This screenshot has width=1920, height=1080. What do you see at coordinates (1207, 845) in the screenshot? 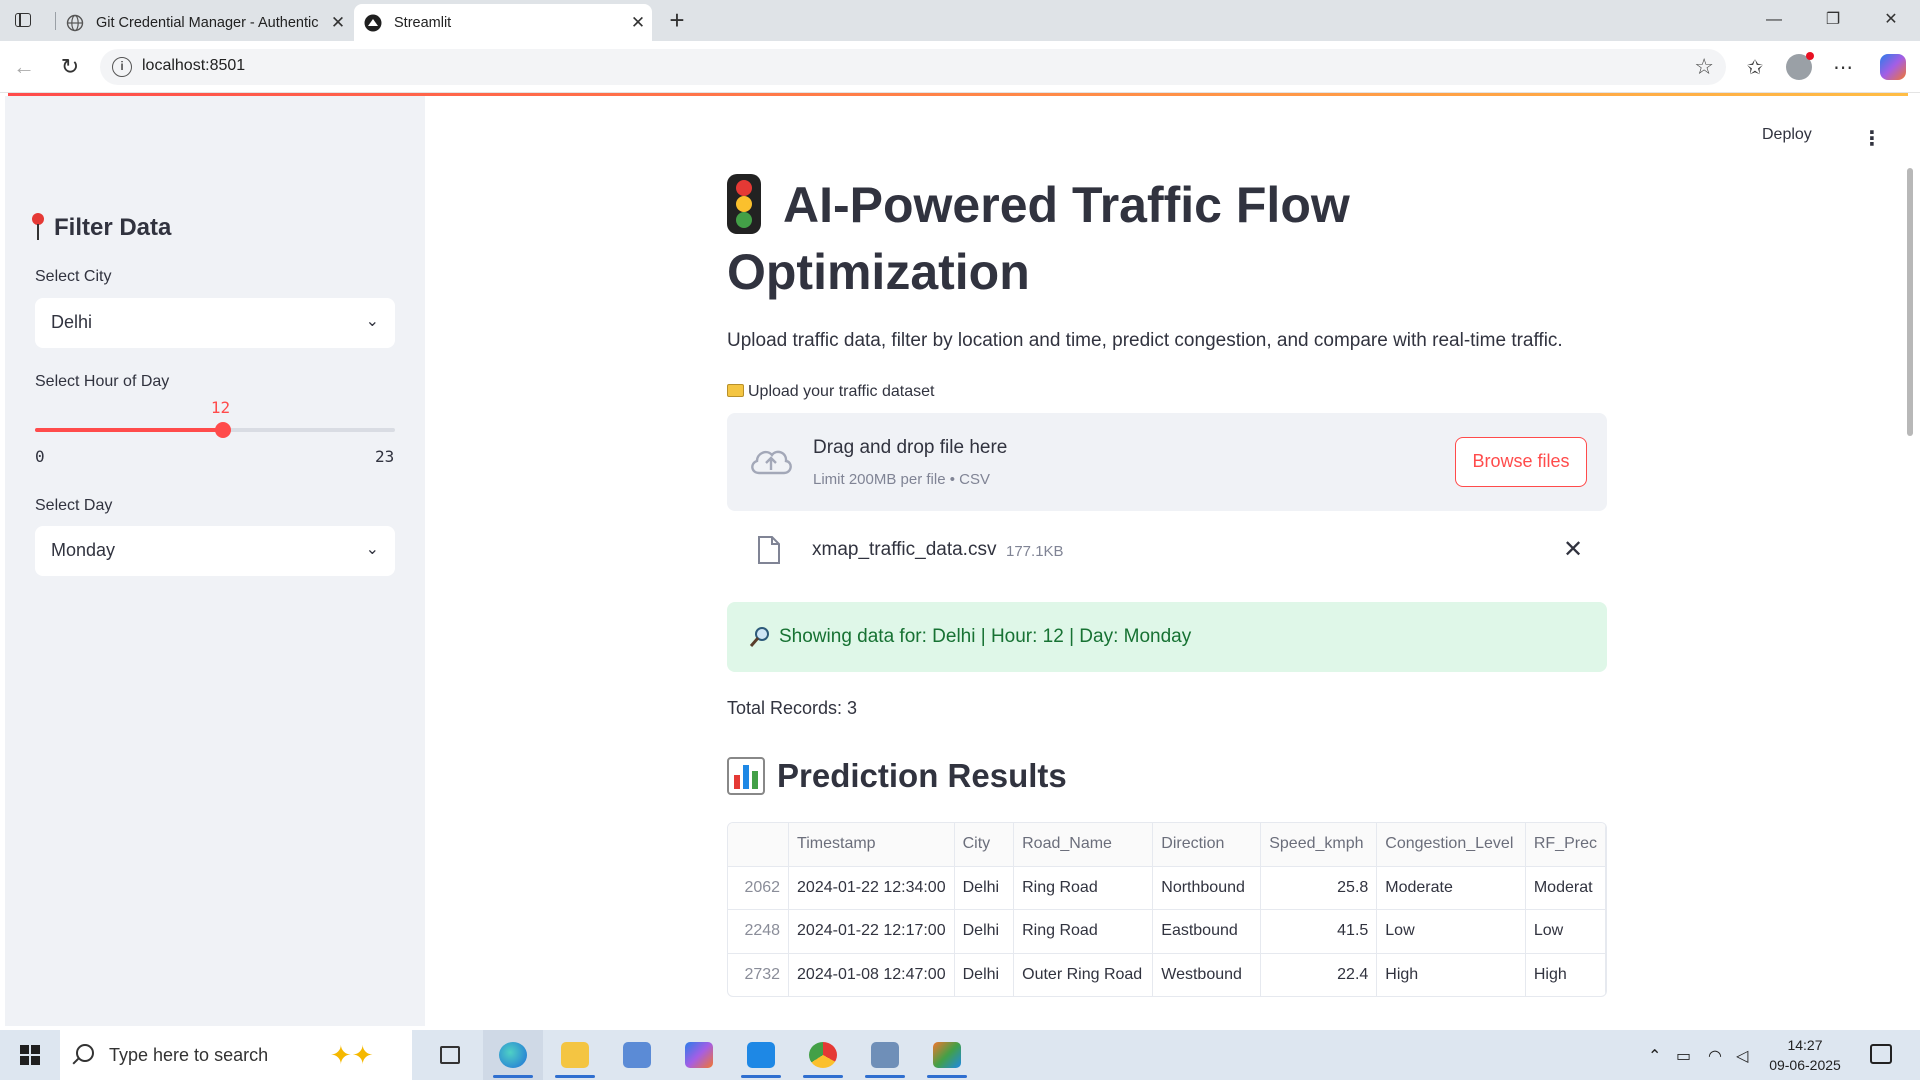
I see `column-header: Direction` at bounding box center [1207, 845].